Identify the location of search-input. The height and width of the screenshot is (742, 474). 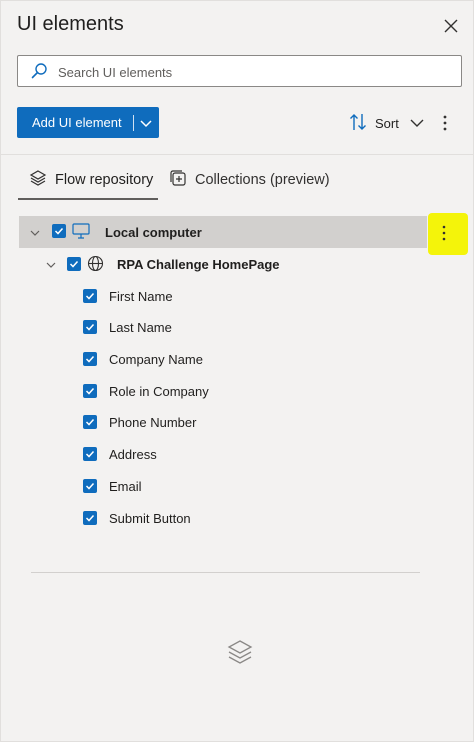
(253, 72).